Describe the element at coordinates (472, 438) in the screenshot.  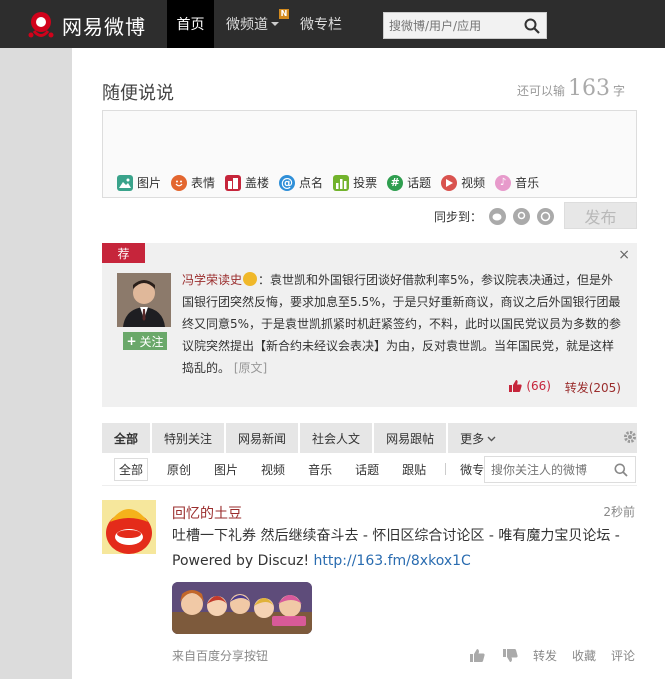
I see `tab-label: 更多` at that location.